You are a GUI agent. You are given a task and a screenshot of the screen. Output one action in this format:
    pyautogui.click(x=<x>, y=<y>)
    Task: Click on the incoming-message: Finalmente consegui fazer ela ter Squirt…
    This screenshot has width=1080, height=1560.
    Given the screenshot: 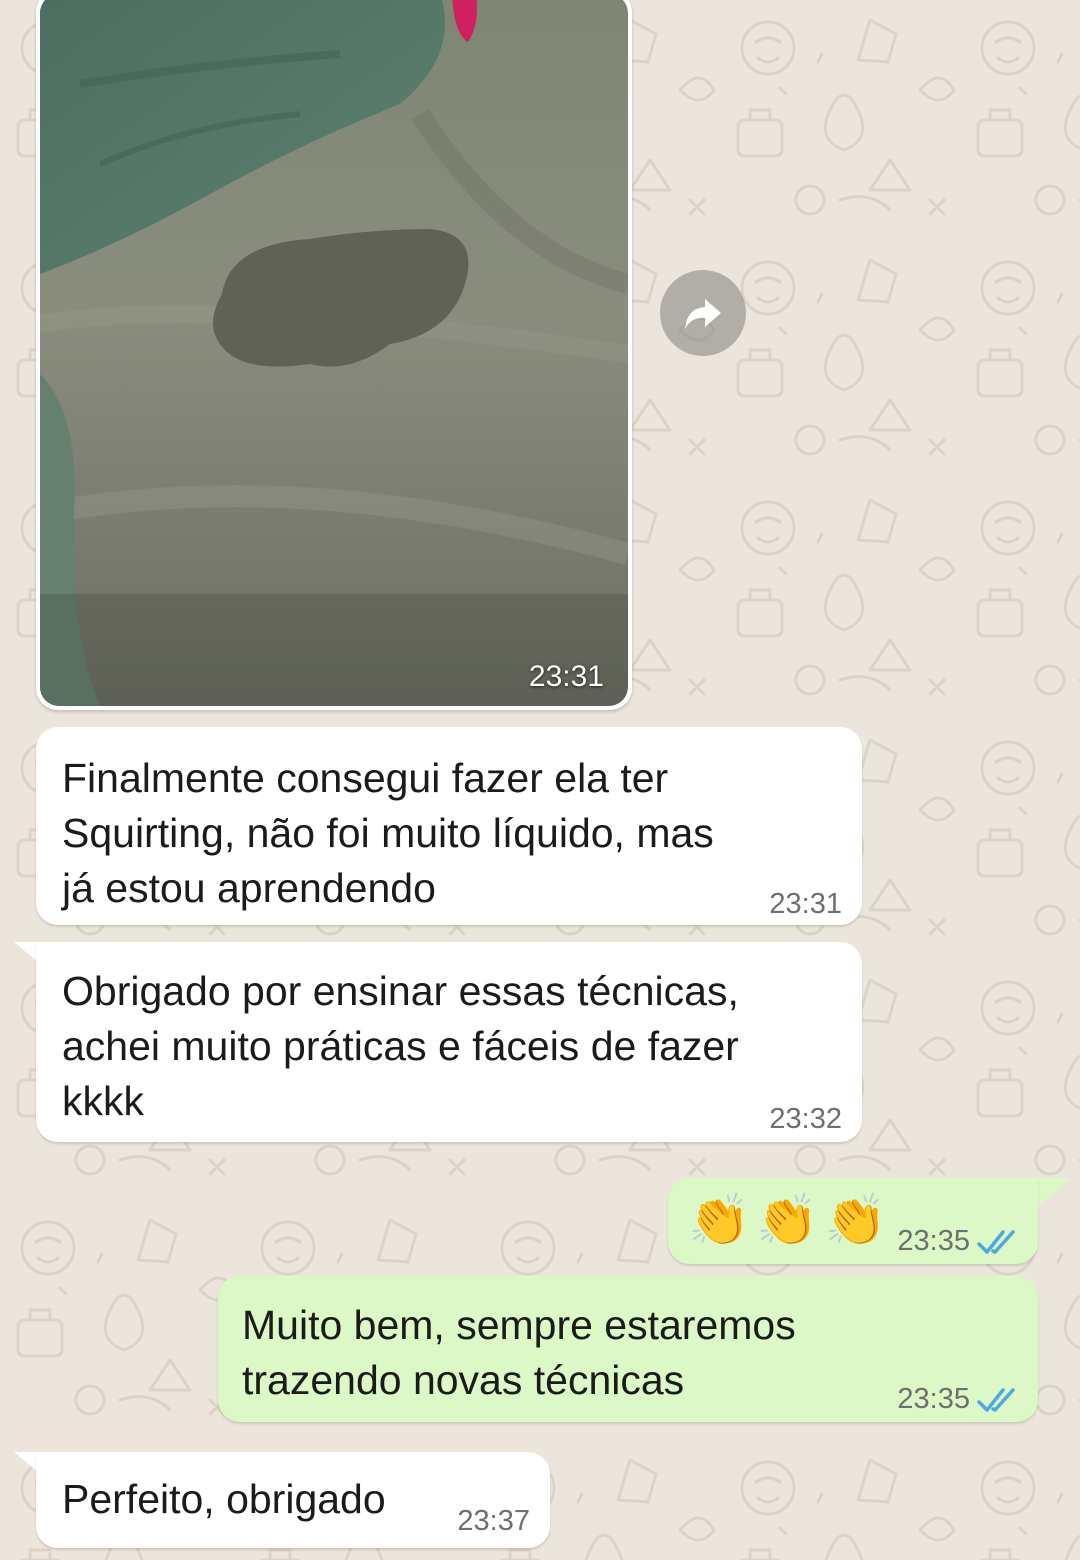 What is the action you would take?
    pyautogui.click(x=449, y=826)
    